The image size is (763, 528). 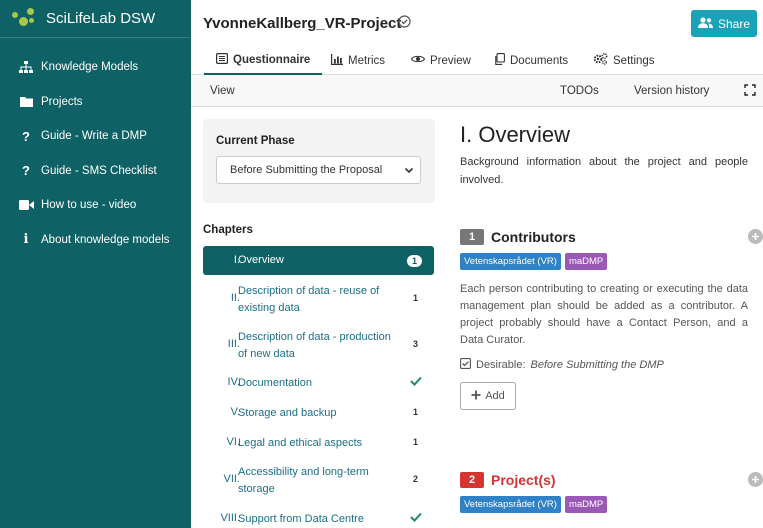 What do you see at coordinates (300, 443) in the screenshot?
I see `chapter-label: Legal and ethical aspects` at bounding box center [300, 443].